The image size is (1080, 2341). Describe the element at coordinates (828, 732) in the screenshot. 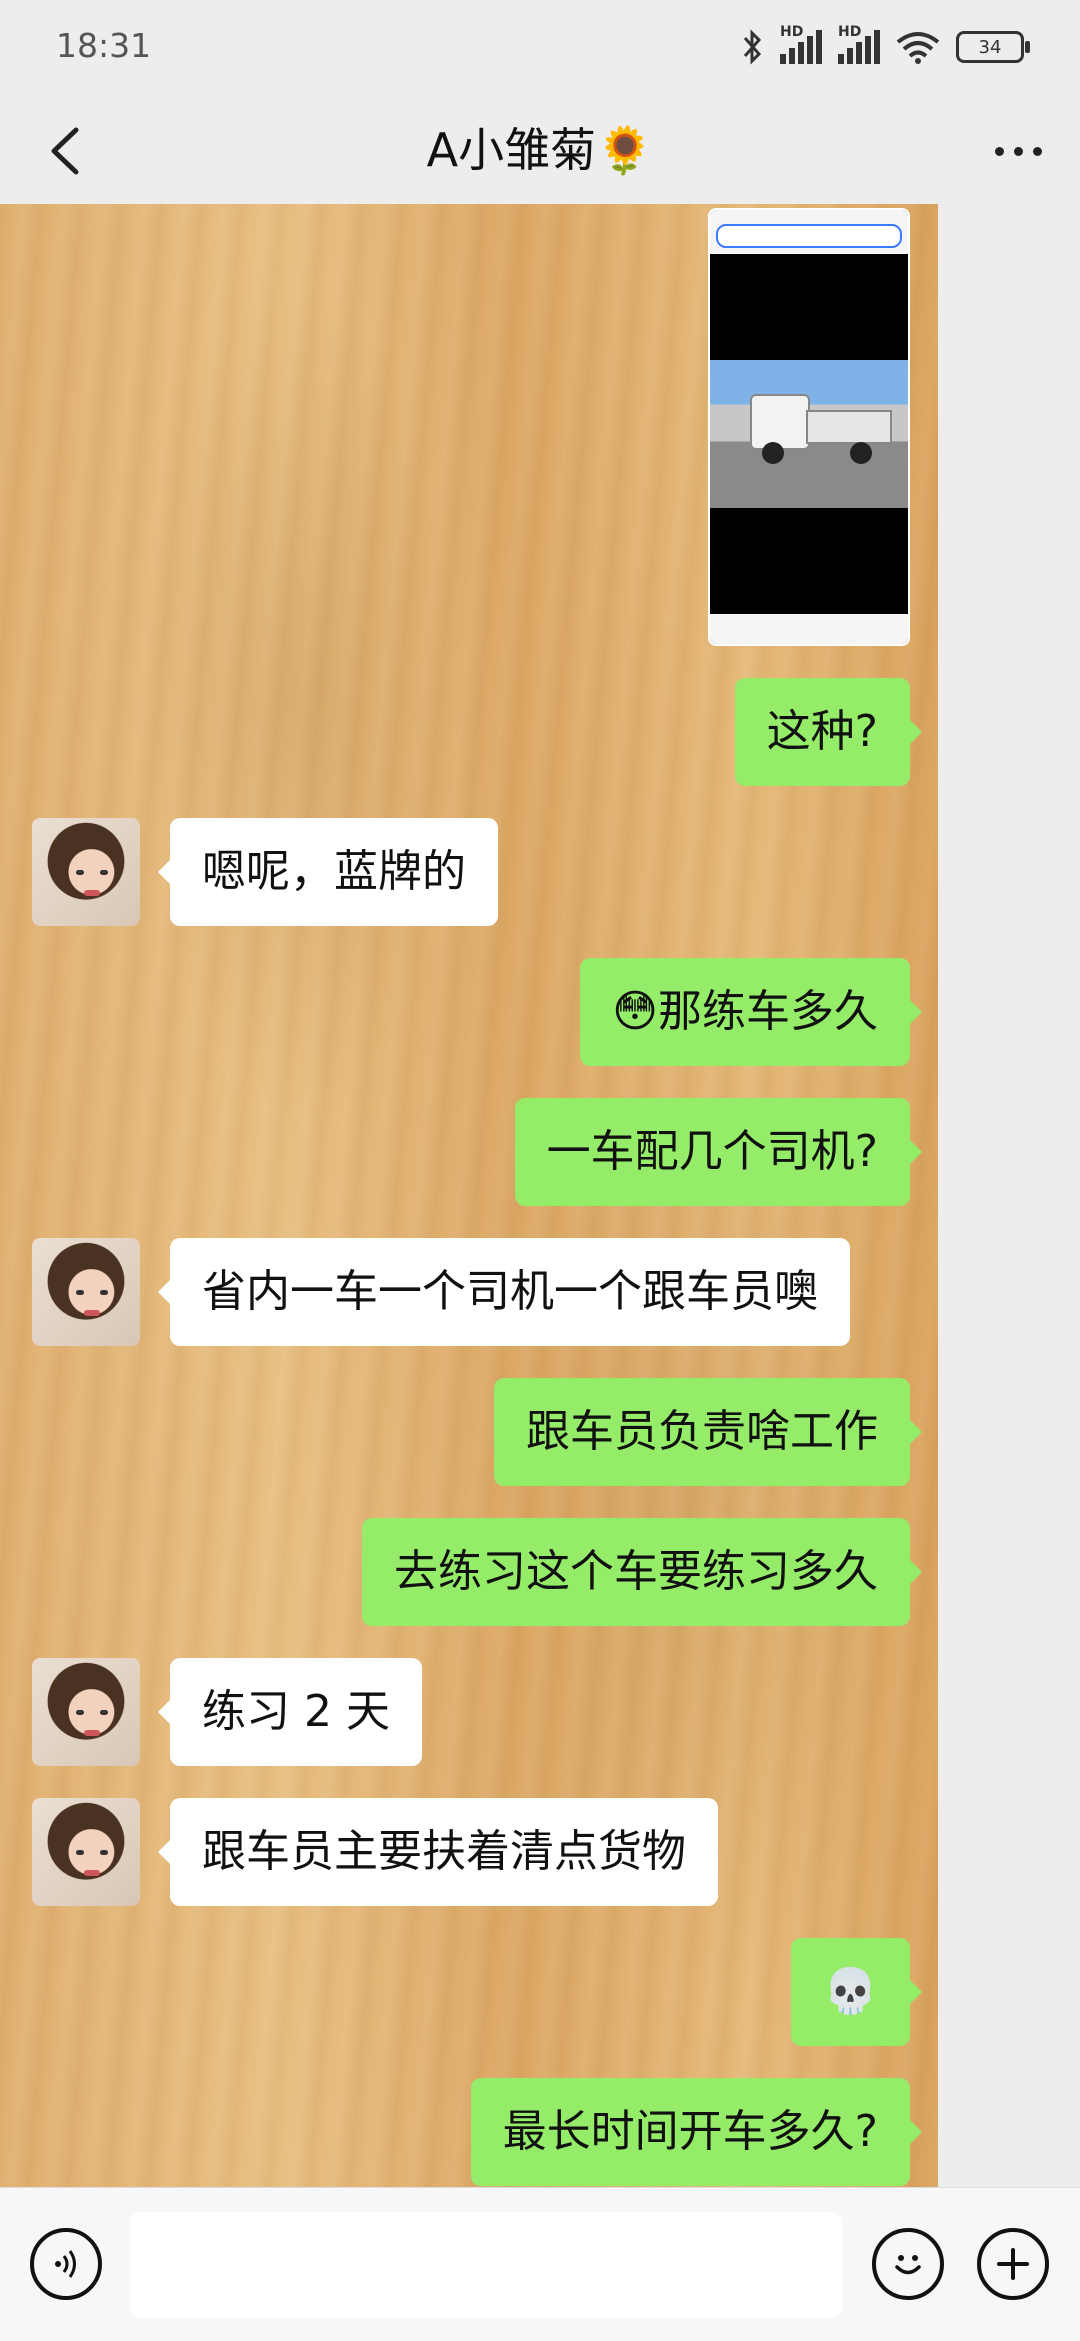

I see `message-bubble-outgoing: 这种?` at that location.